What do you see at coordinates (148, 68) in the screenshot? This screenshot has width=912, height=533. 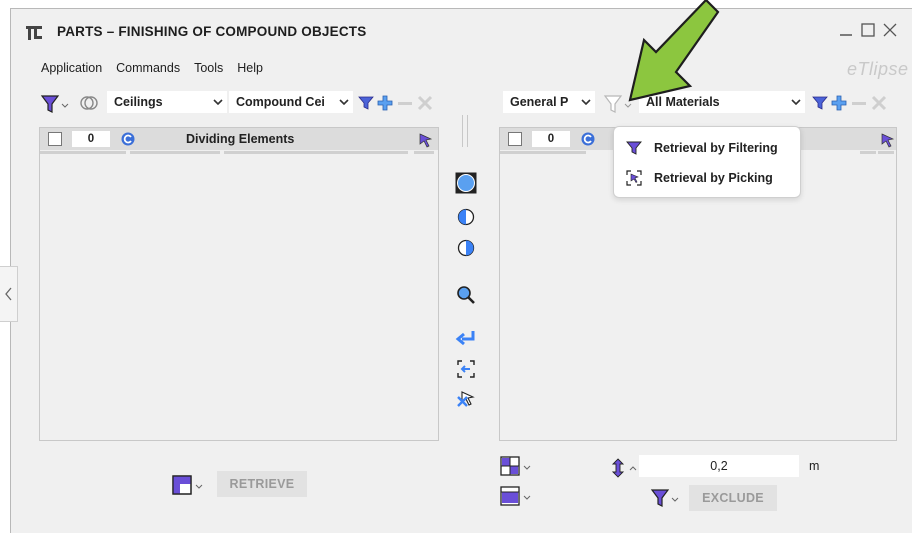 I see `menu-commands: Commands` at bounding box center [148, 68].